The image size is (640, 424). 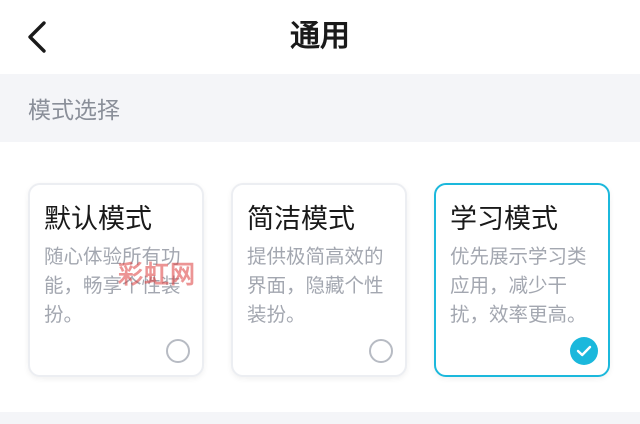 What do you see at coordinates (112, 285) in the screenshot?
I see `mode-card-description: 随心体验所有功能，畅享个性装扮。` at bounding box center [112, 285].